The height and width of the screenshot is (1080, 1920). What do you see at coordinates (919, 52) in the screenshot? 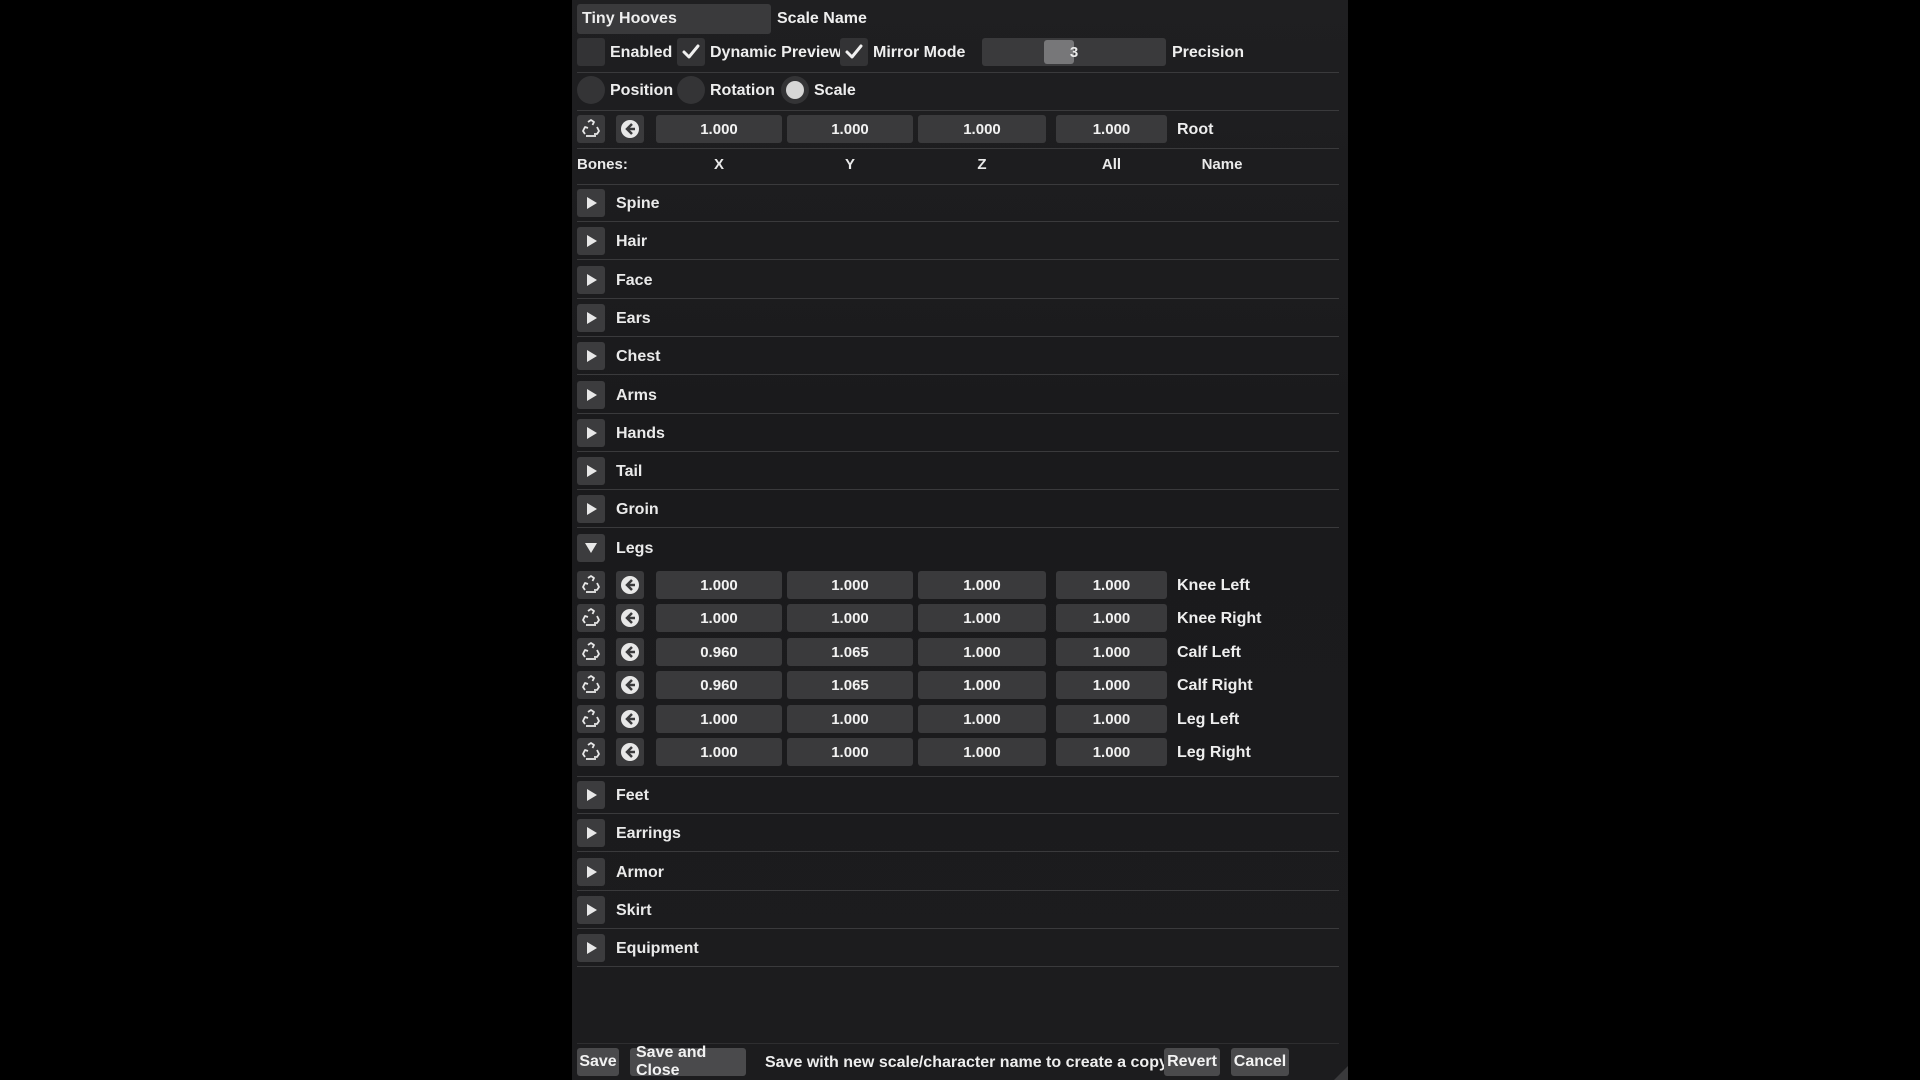
I see `mirror-mode-label: Mirror Mode` at bounding box center [919, 52].